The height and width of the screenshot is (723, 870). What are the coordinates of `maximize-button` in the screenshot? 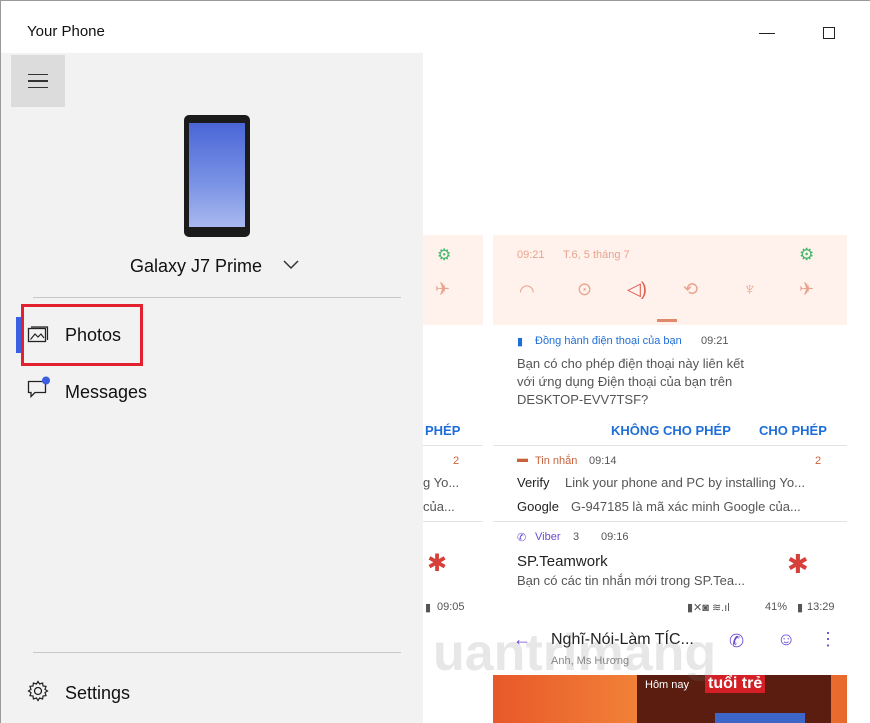 It's located at (829, 33).